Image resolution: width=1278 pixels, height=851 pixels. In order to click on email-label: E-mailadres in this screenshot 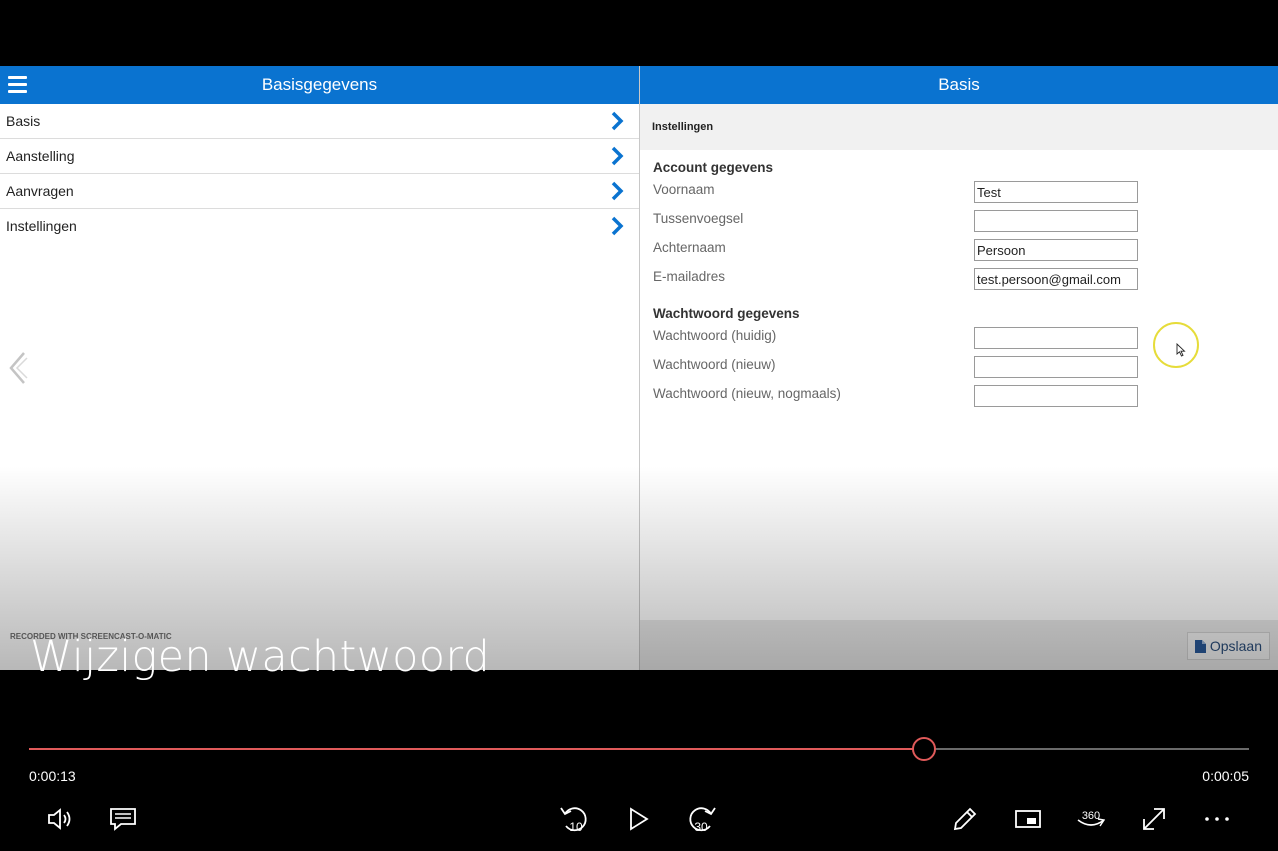, I will do `click(689, 276)`.